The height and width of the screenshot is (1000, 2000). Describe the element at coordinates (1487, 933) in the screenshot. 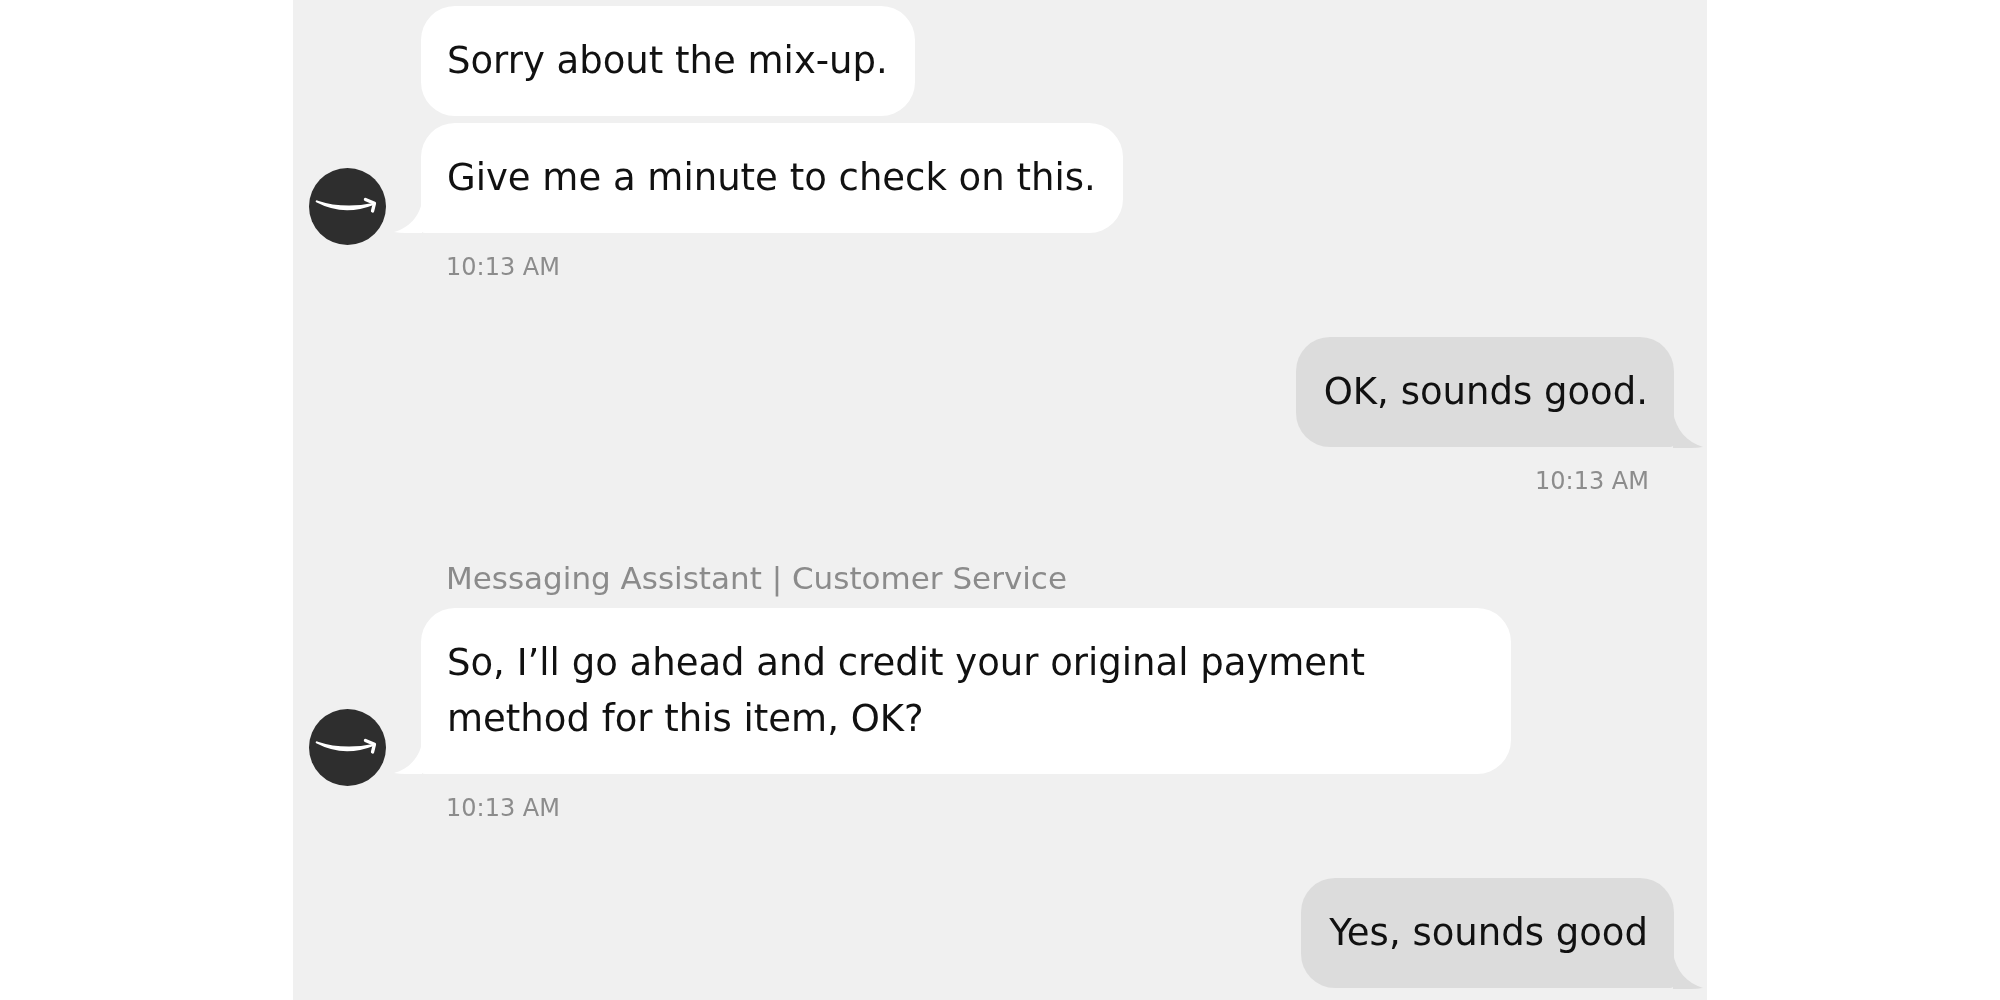

I see `message-bubble: Yes, sounds good` at that location.